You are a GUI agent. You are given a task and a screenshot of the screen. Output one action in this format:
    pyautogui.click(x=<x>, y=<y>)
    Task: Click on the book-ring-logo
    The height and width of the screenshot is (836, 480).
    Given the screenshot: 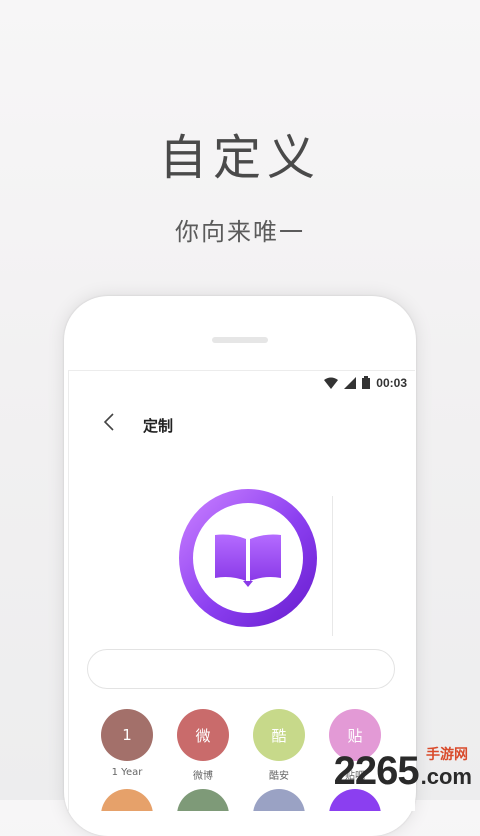 What is the action you would take?
    pyautogui.click(x=248, y=558)
    